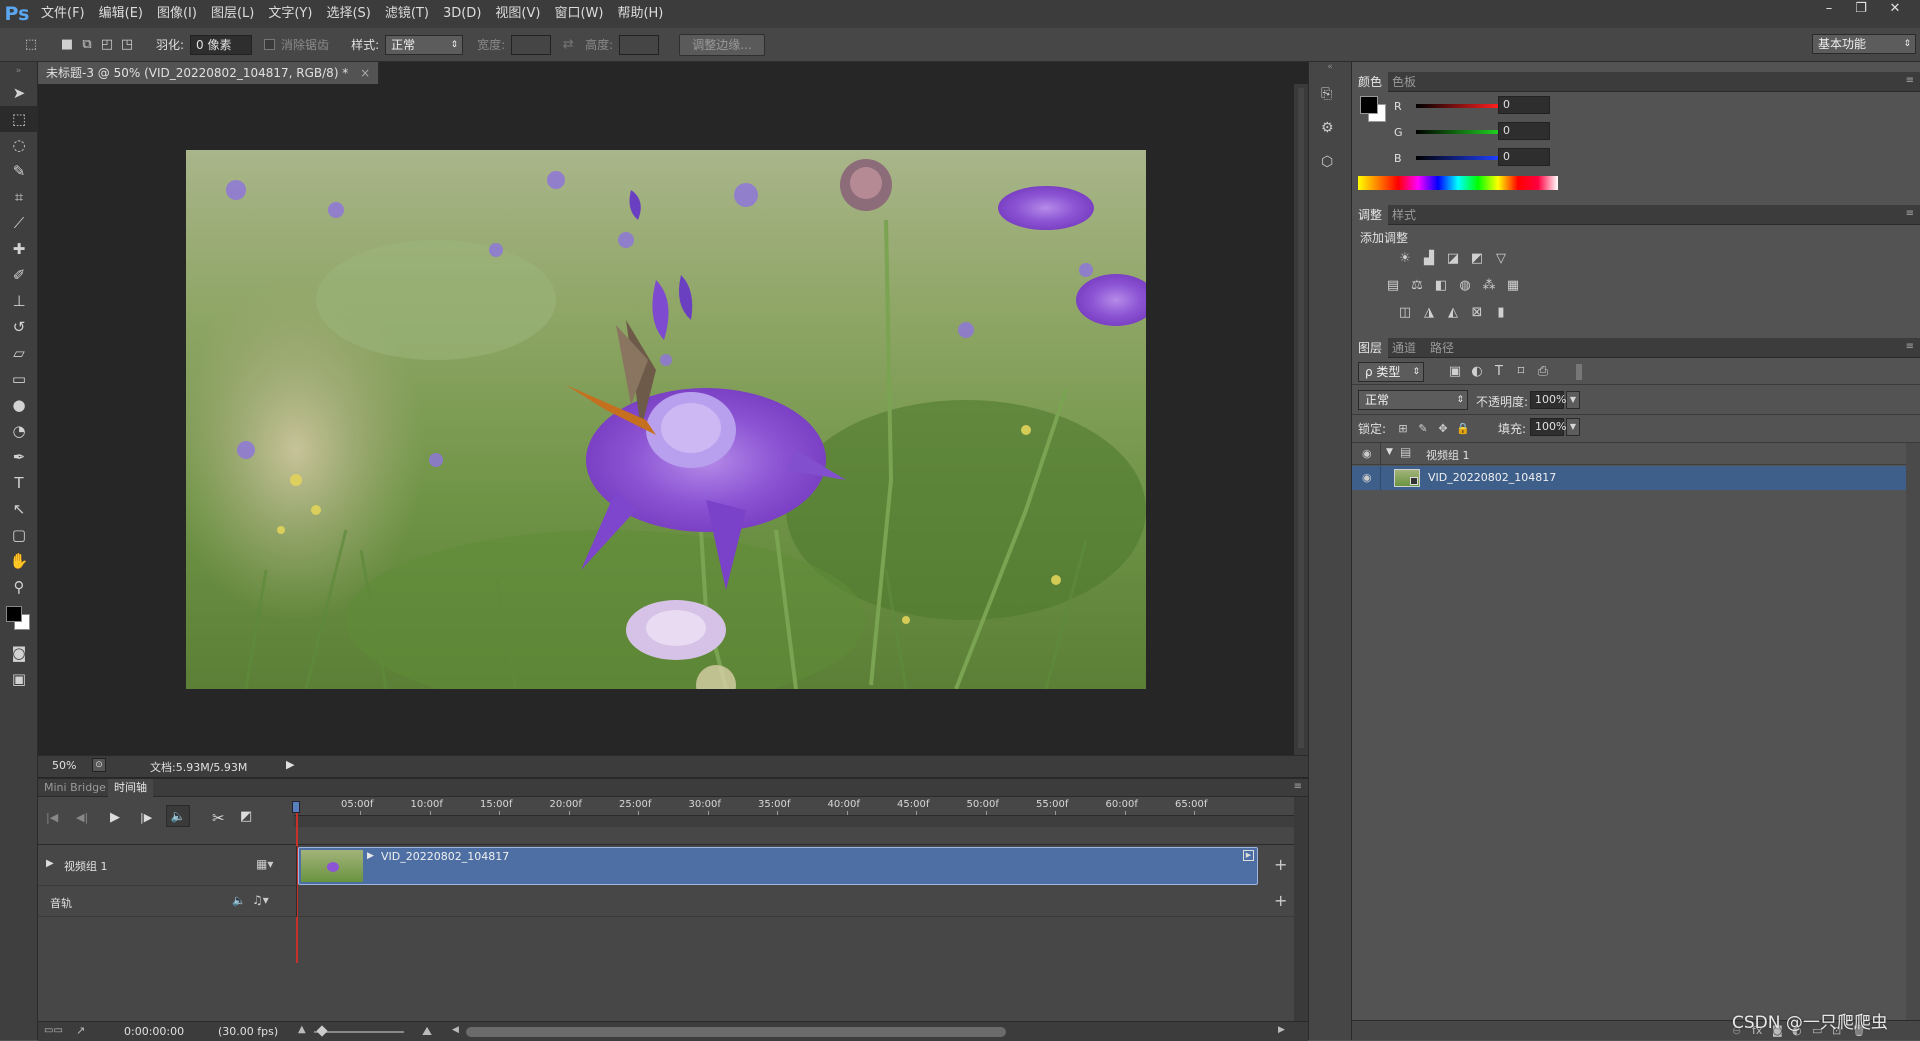 This screenshot has height=1041, width=1920. I want to click on screen-mode-icon: ▣, so click(19, 679).